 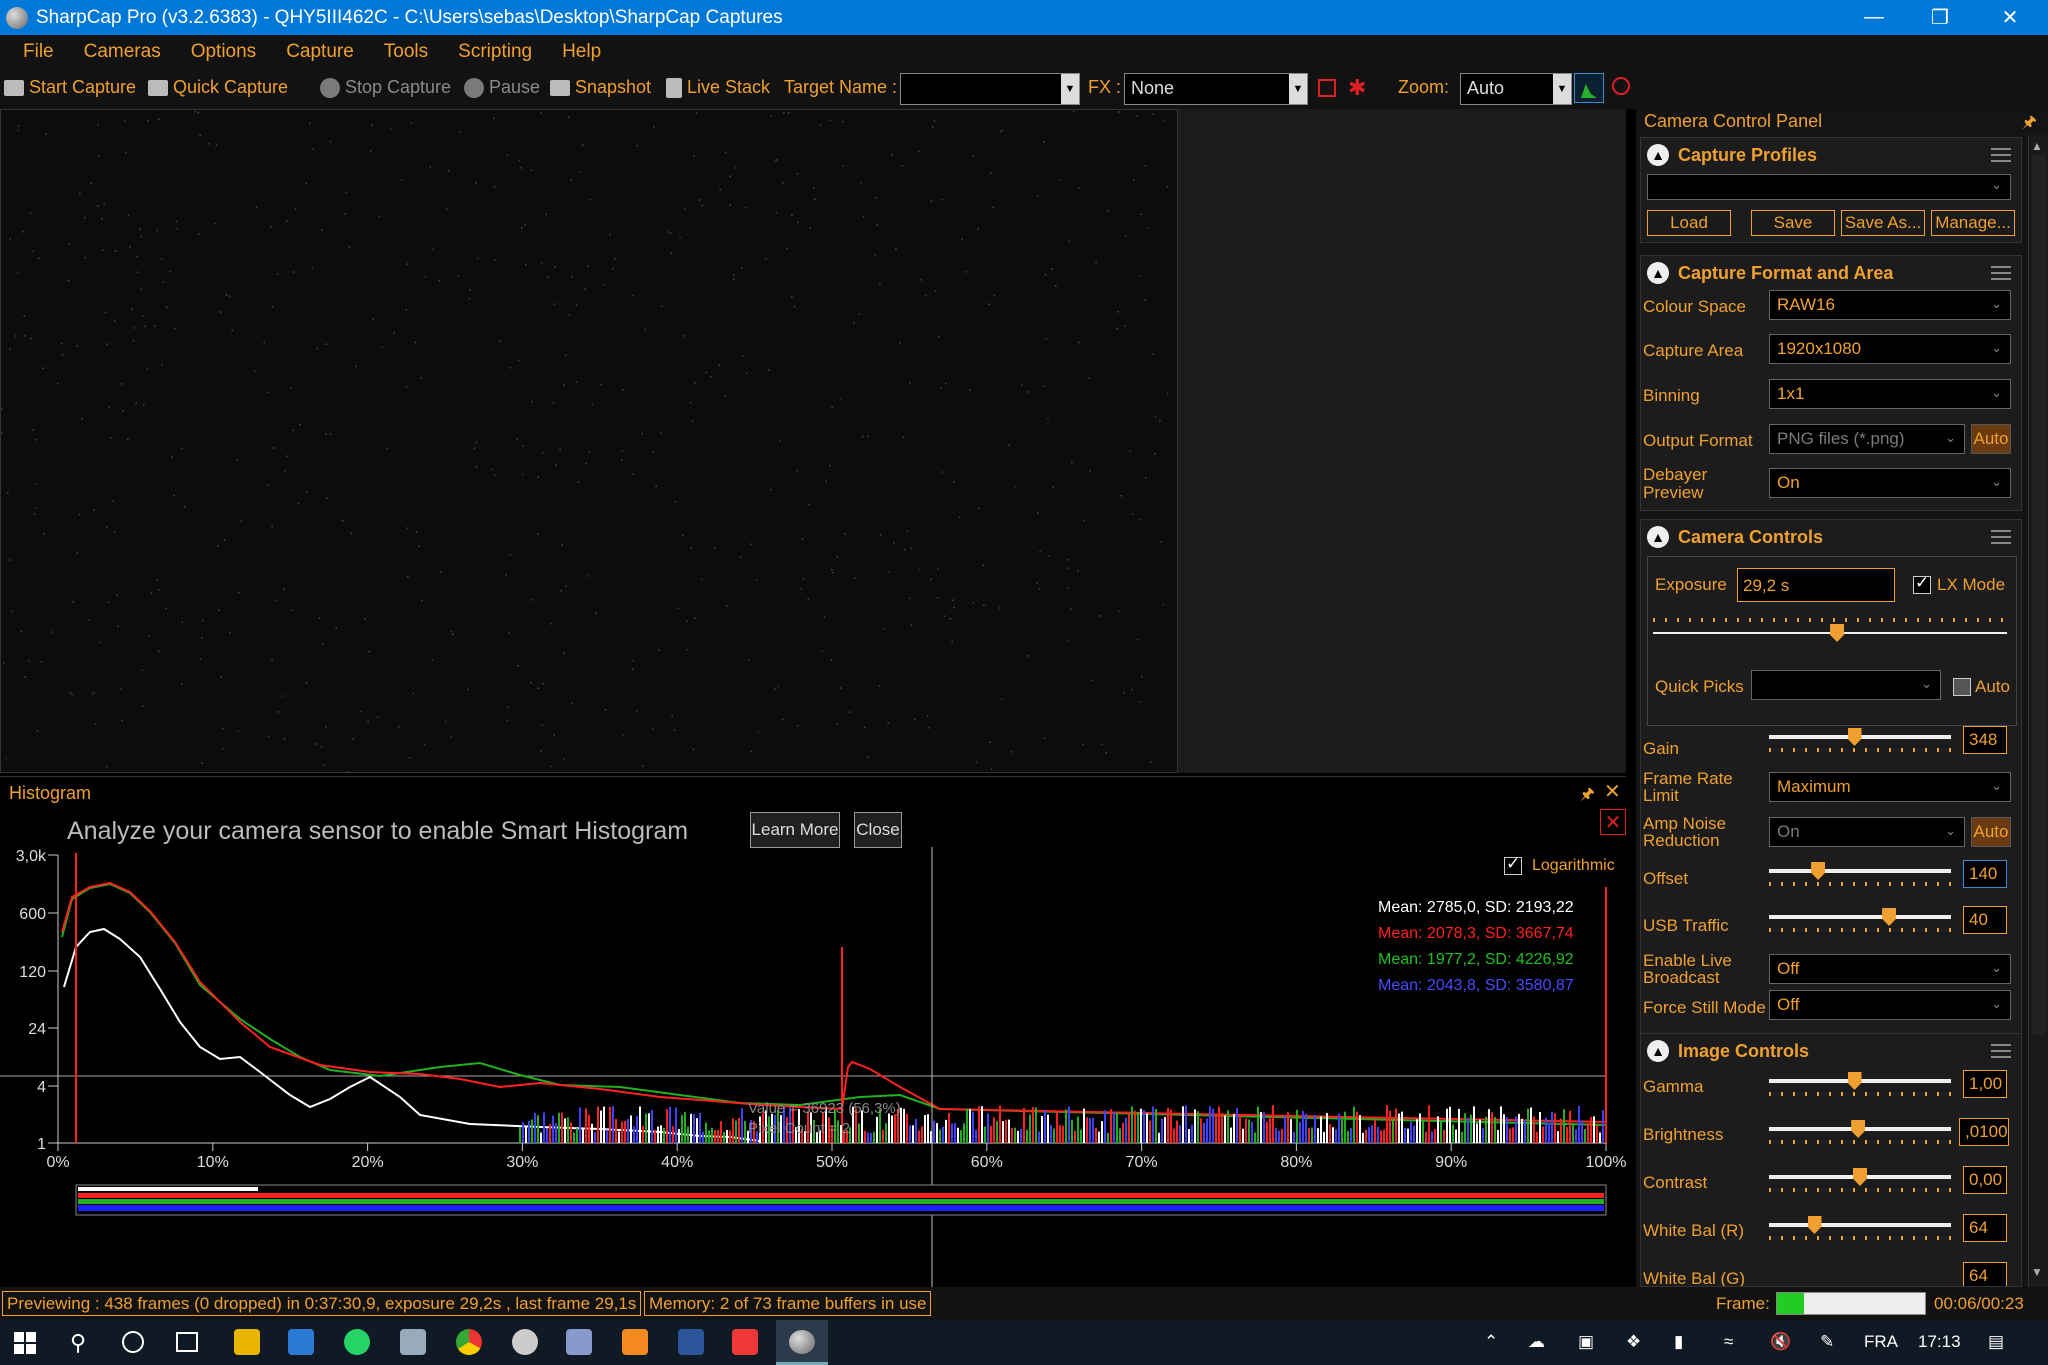 What do you see at coordinates (1491, 1342) in the screenshot?
I see `show-hidden-icons: ⌃` at bounding box center [1491, 1342].